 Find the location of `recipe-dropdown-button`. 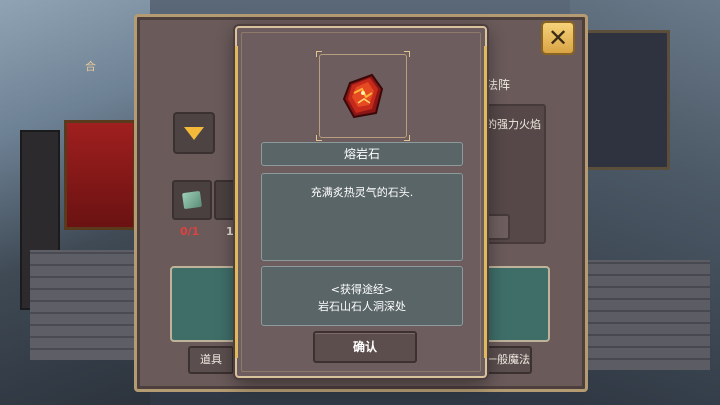

recipe-dropdown-button is located at coordinates (194, 133).